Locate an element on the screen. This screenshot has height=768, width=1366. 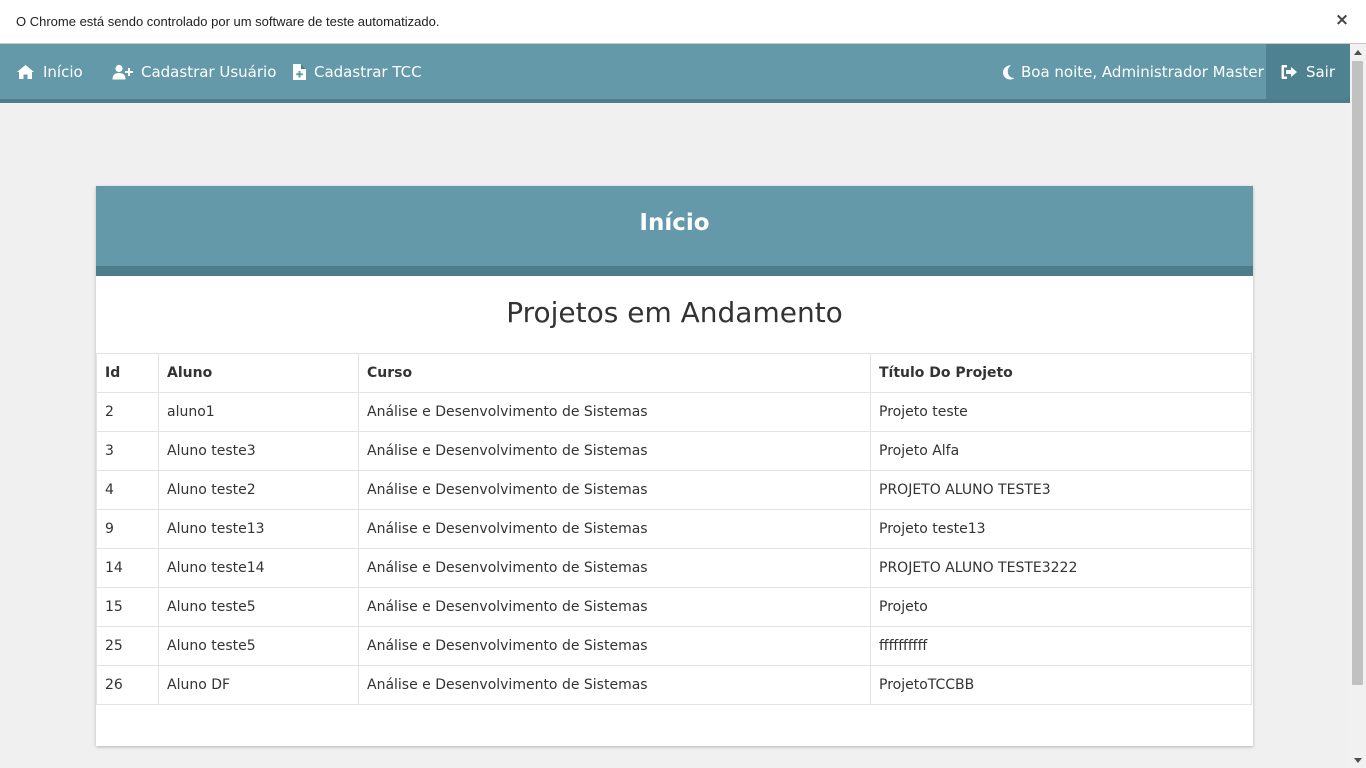
scroll-down-arrow-icon is located at coordinates (1358, 760).